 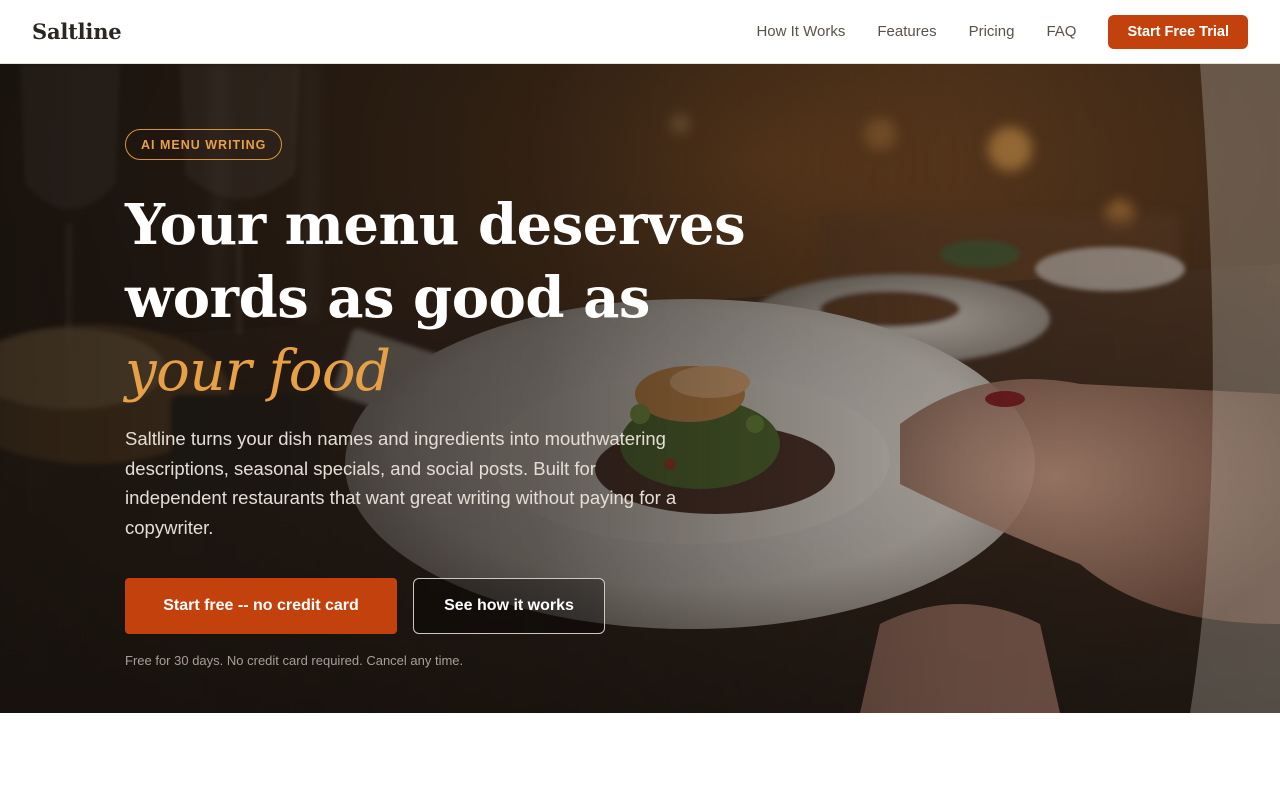 I want to click on start-free-button: Start free -- no credit card, so click(x=261, y=606).